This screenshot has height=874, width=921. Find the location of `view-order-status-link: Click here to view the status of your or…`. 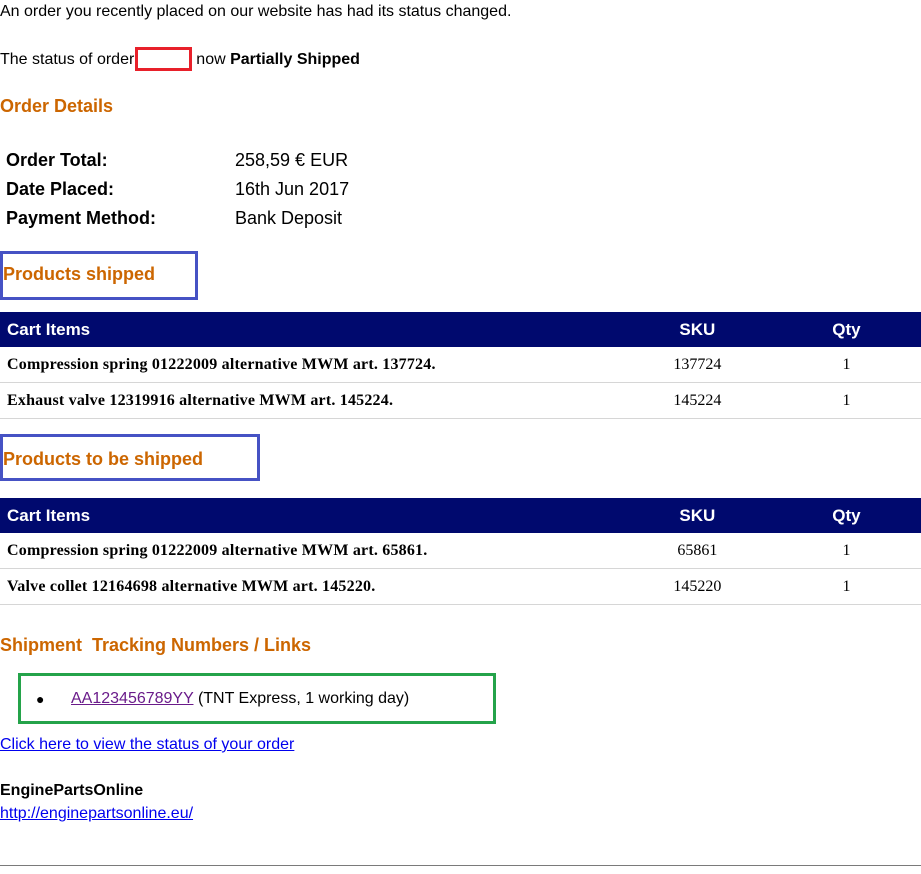

view-order-status-link: Click here to view the status of your or… is located at coordinates (147, 745).